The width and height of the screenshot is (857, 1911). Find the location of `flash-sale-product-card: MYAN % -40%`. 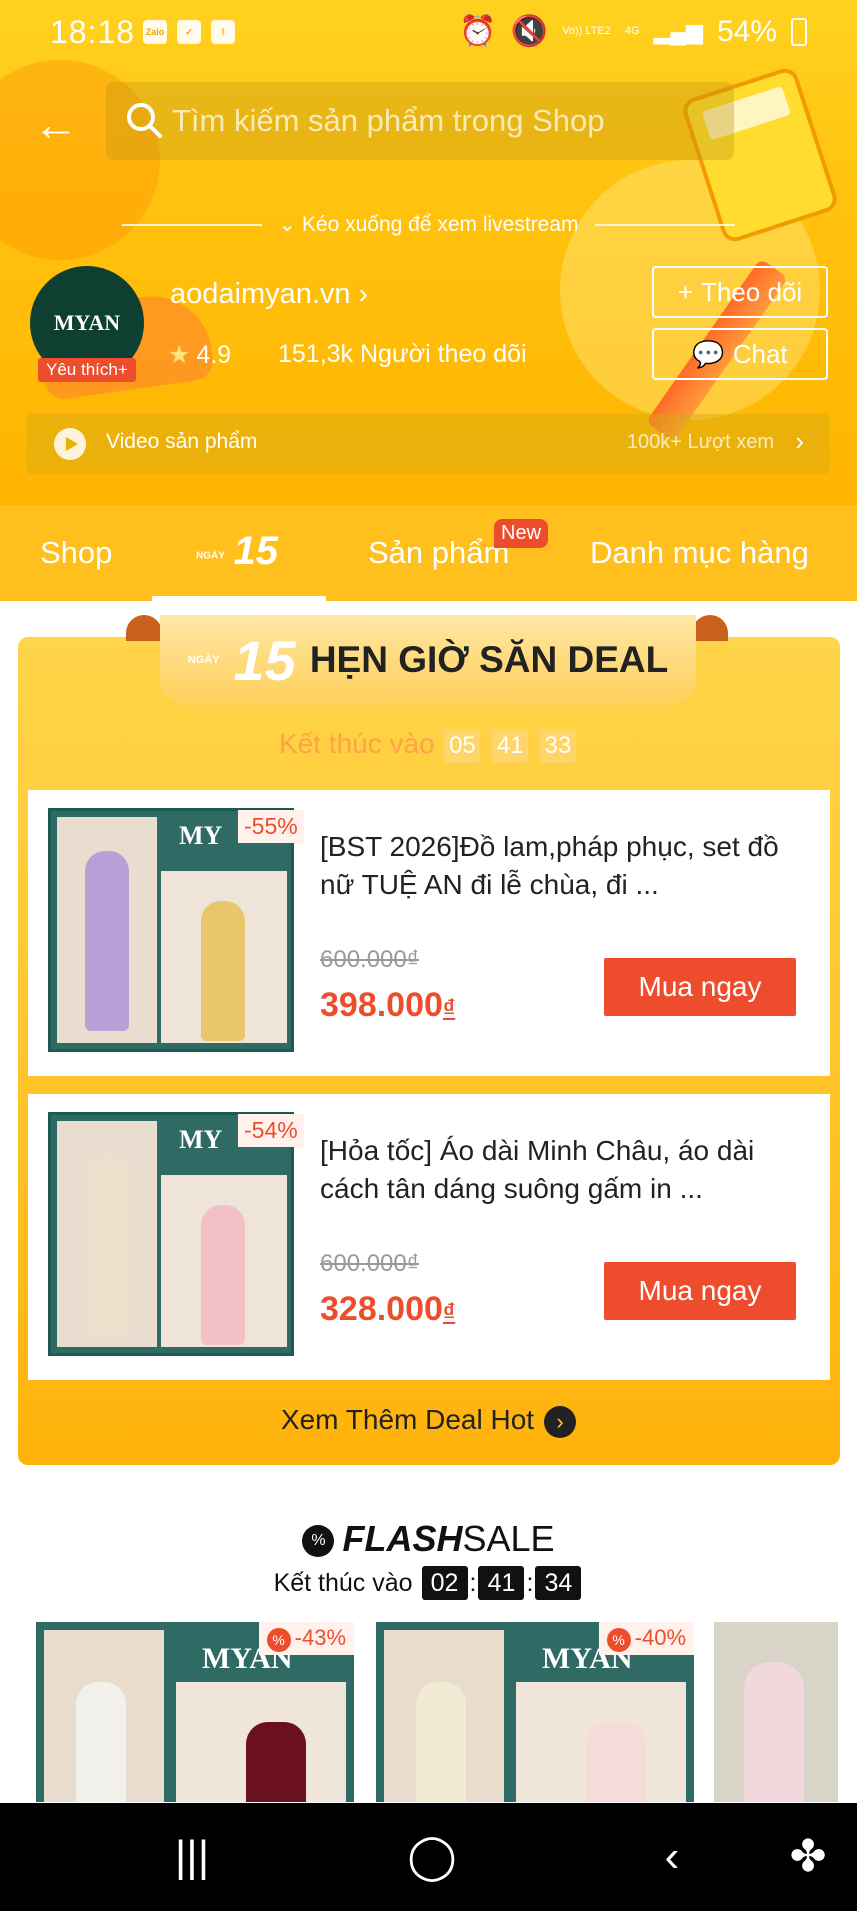

flash-sale-product-card: MYAN % -40% is located at coordinates (535, 1712).